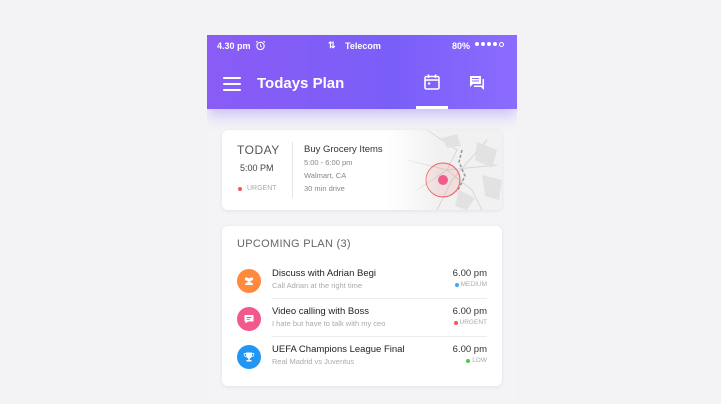 This screenshot has height=404, width=721. What do you see at coordinates (317, 285) in the screenshot?
I see `item-subtitle: Call Adrian at the right time` at bounding box center [317, 285].